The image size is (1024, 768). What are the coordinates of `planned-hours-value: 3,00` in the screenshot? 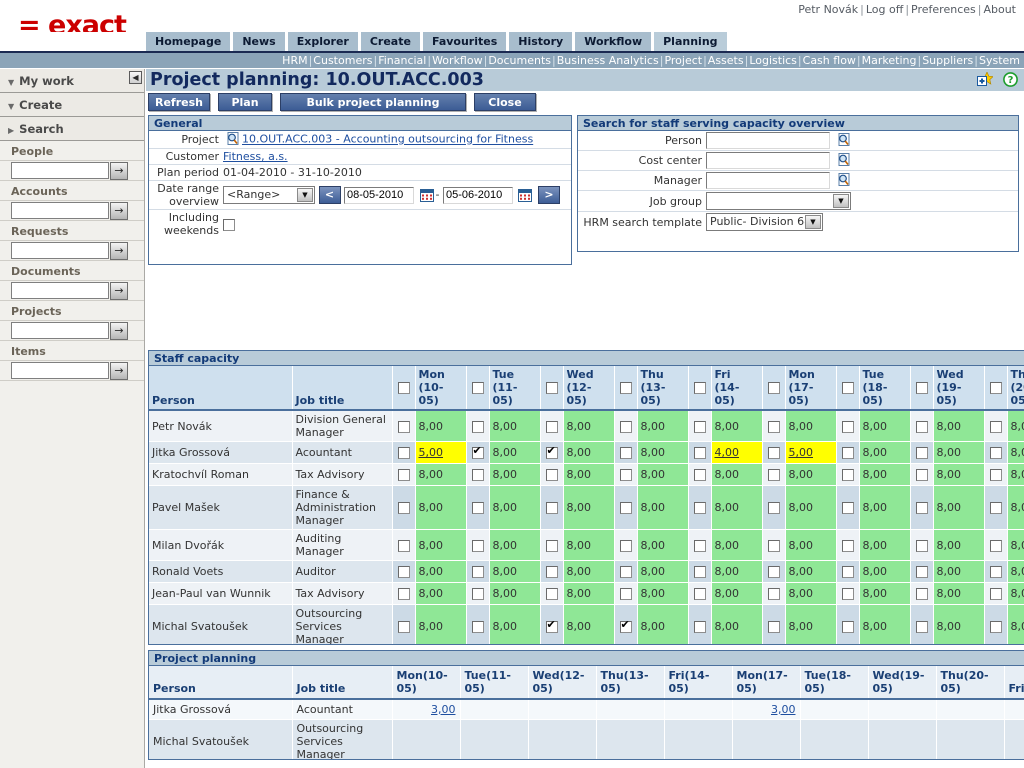 It's located at (783, 709).